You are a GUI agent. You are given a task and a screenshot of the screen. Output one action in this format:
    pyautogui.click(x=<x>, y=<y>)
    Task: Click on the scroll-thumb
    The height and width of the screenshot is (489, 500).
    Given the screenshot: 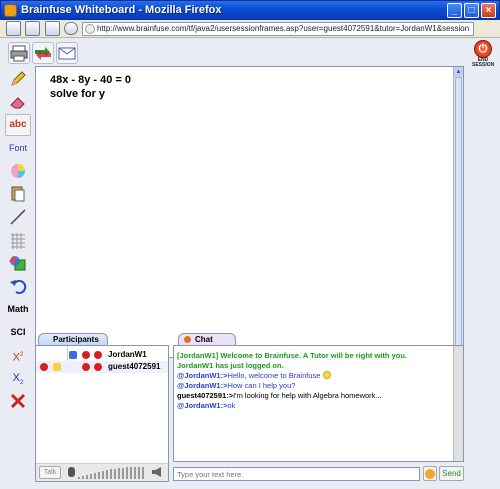 What is the action you would take?
    pyautogui.click(x=458, y=212)
    